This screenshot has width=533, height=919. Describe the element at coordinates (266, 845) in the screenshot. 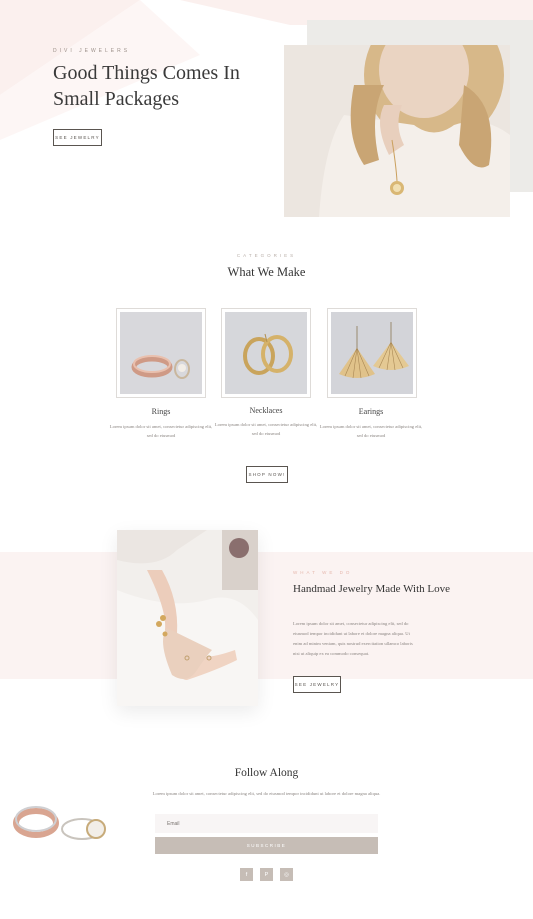

I see `subscribe-button: SUBSCRIBE` at that location.